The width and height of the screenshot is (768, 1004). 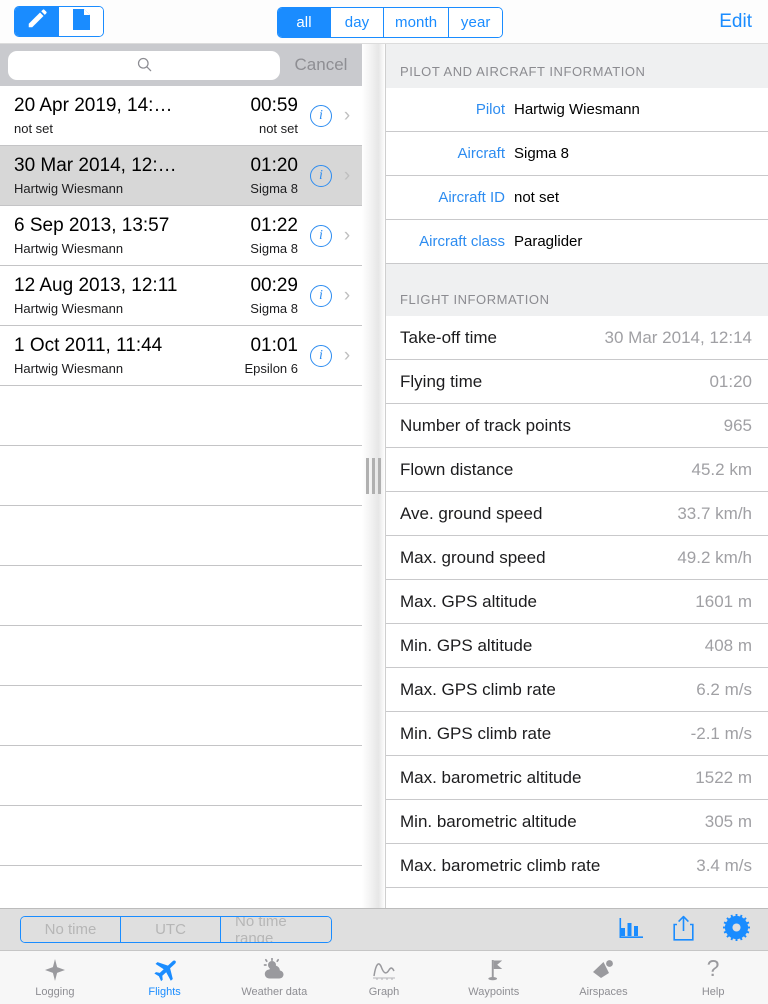 I want to click on flight-info-label: Take-off time, so click(x=449, y=337).